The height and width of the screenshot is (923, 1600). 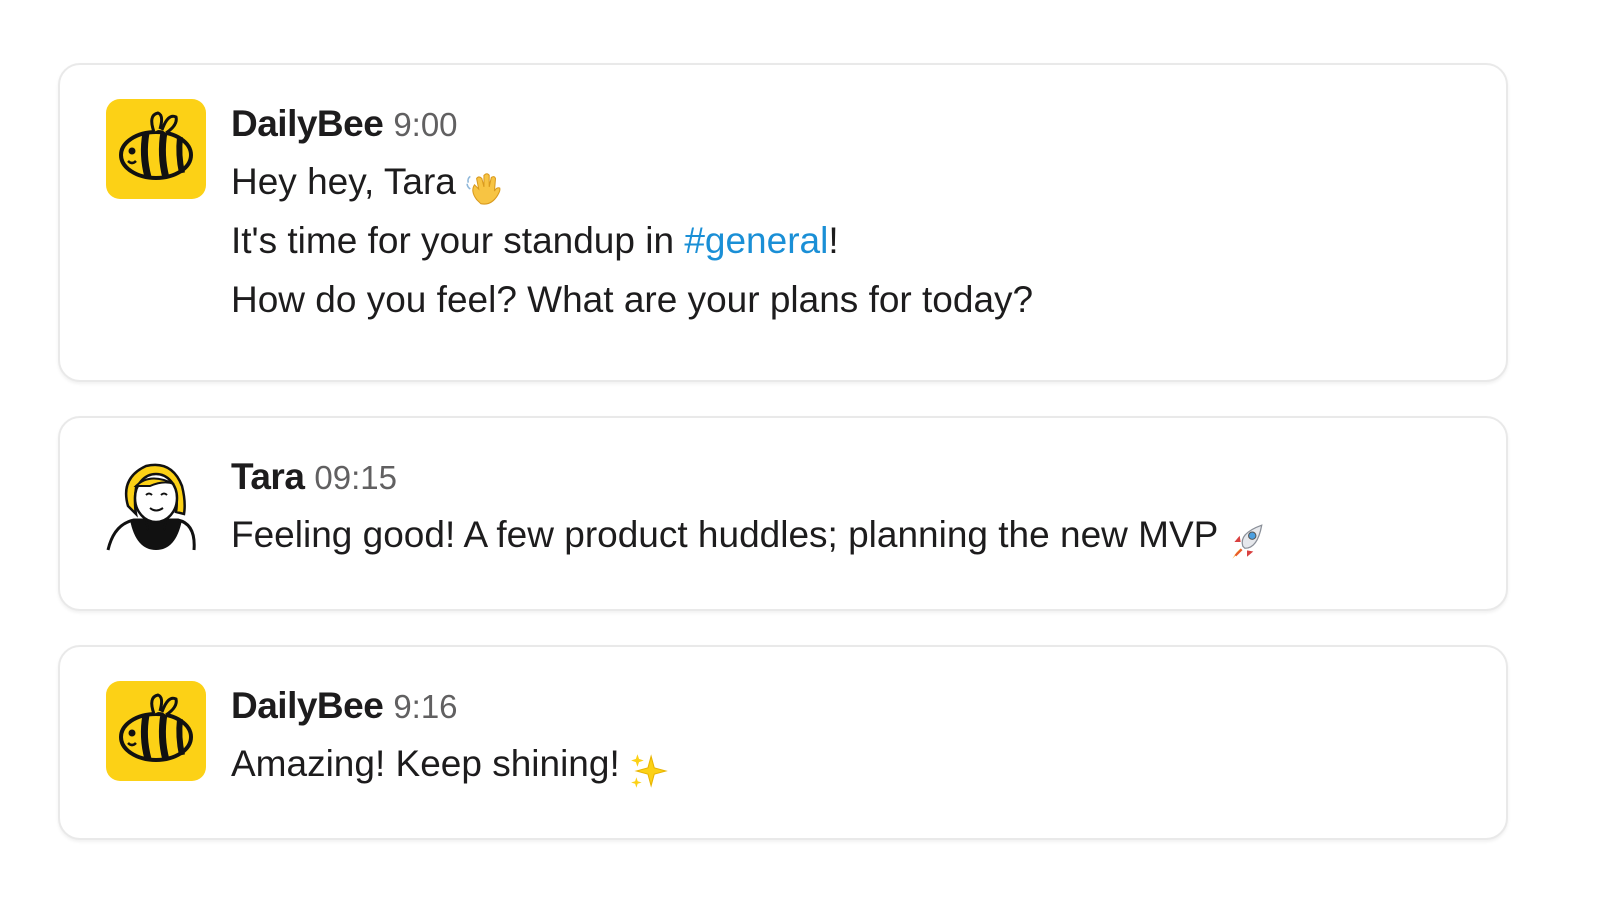 What do you see at coordinates (848, 240) in the screenshot?
I see `message-line: It's time for your standup in #general!` at bounding box center [848, 240].